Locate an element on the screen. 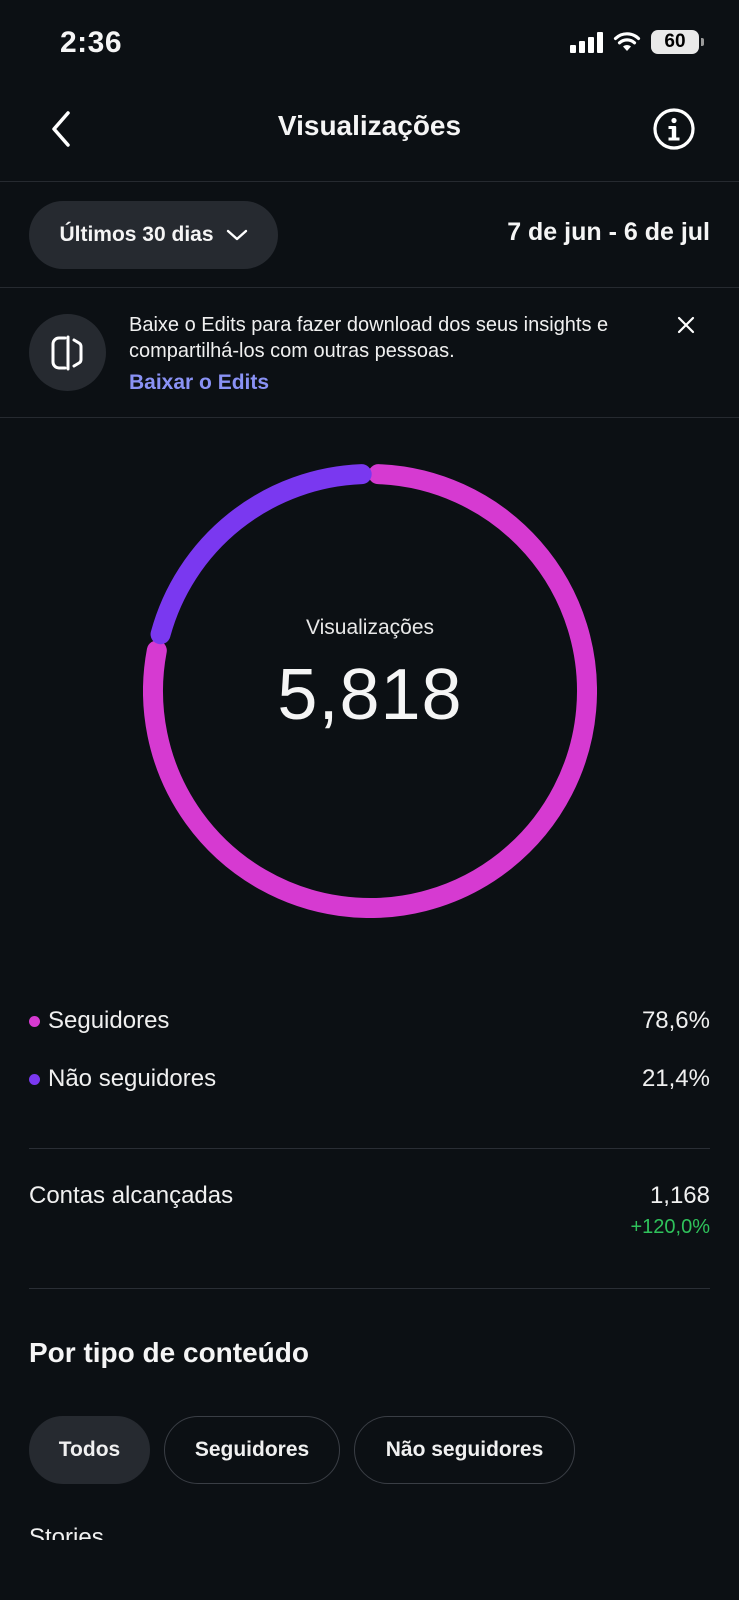 Image resolution: width=739 pixels, height=1600 pixels. top-nav: Visualizações is located at coordinates (369, 136).